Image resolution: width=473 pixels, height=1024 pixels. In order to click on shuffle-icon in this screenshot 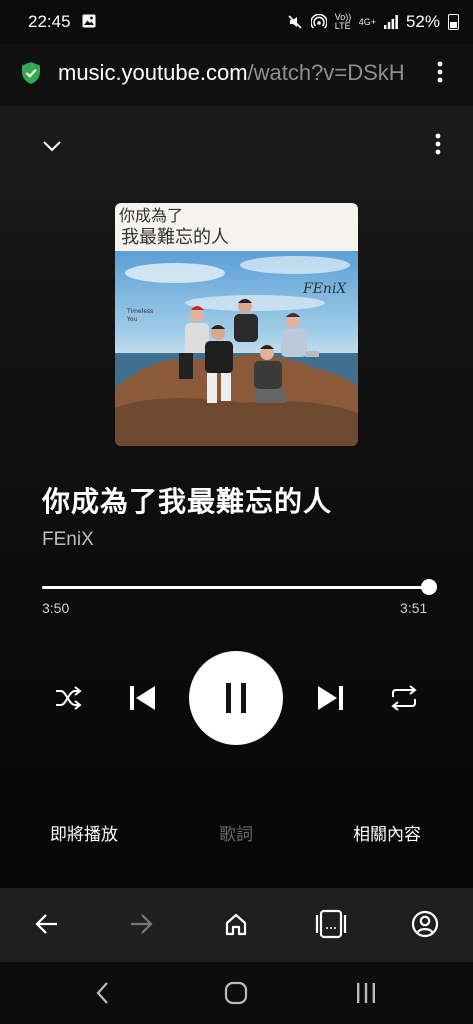, I will do `click(68, 698)`.